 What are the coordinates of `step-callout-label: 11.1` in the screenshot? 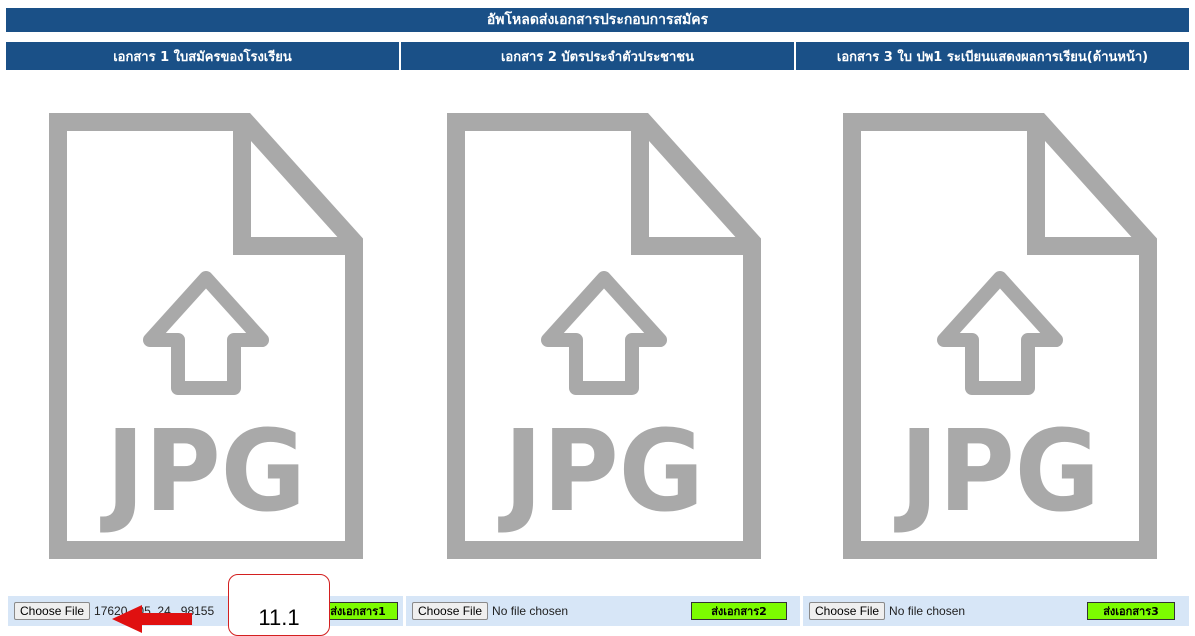 It's located at (279, 617).